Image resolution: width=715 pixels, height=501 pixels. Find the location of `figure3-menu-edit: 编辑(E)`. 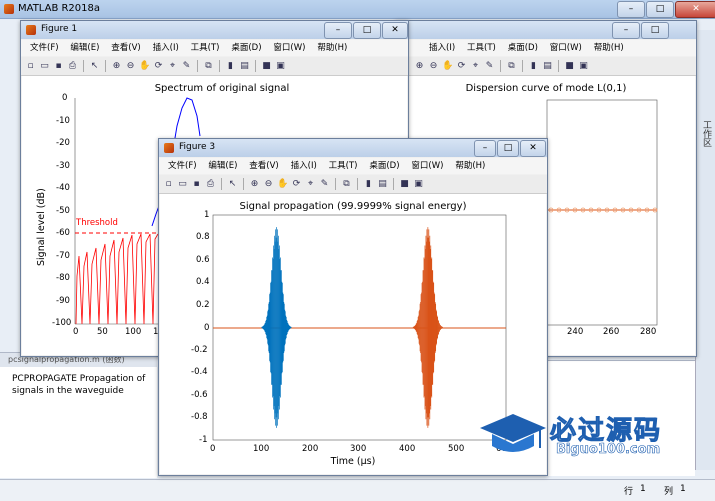

figure3-menu-edit: 编辑(E) is located at coordinates (222, 166).